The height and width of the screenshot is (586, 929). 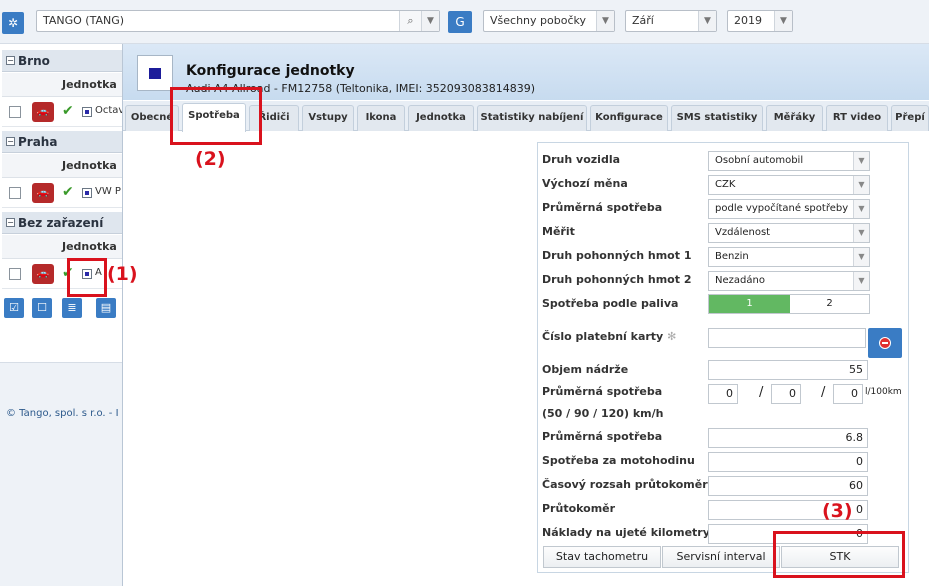 What do you see at coordinates (788, 438) in the screenshot?
I see `avg-consumption-input: 6.8` at bounding box center [788, 438].